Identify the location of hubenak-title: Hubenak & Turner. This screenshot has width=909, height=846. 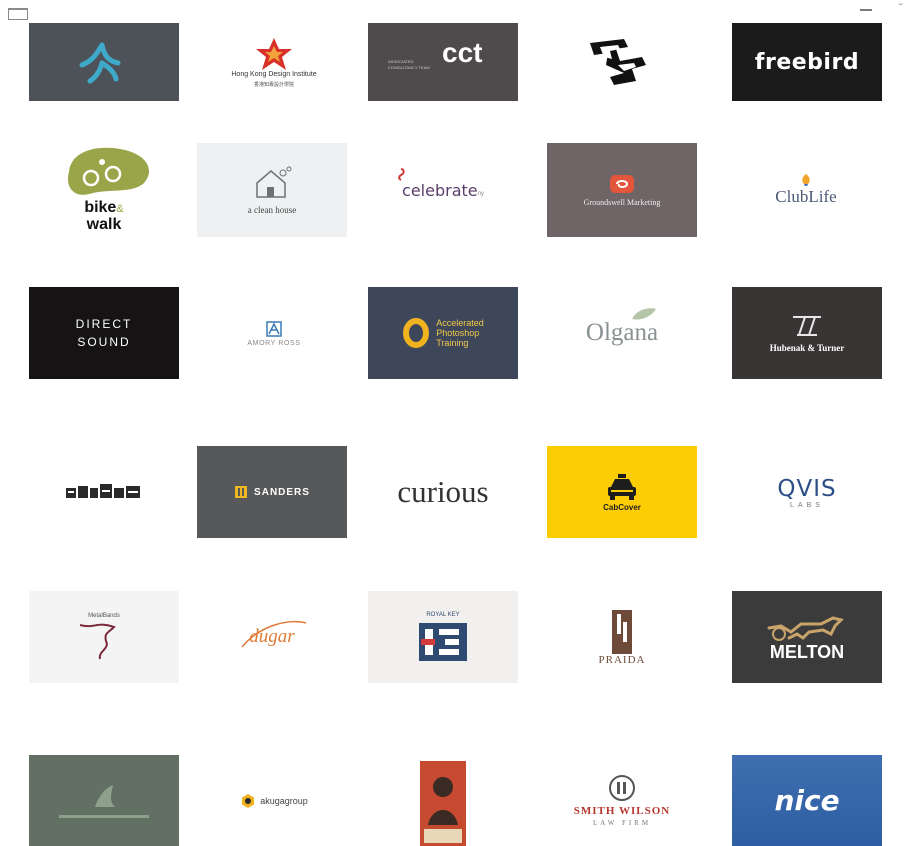
(807, 348).